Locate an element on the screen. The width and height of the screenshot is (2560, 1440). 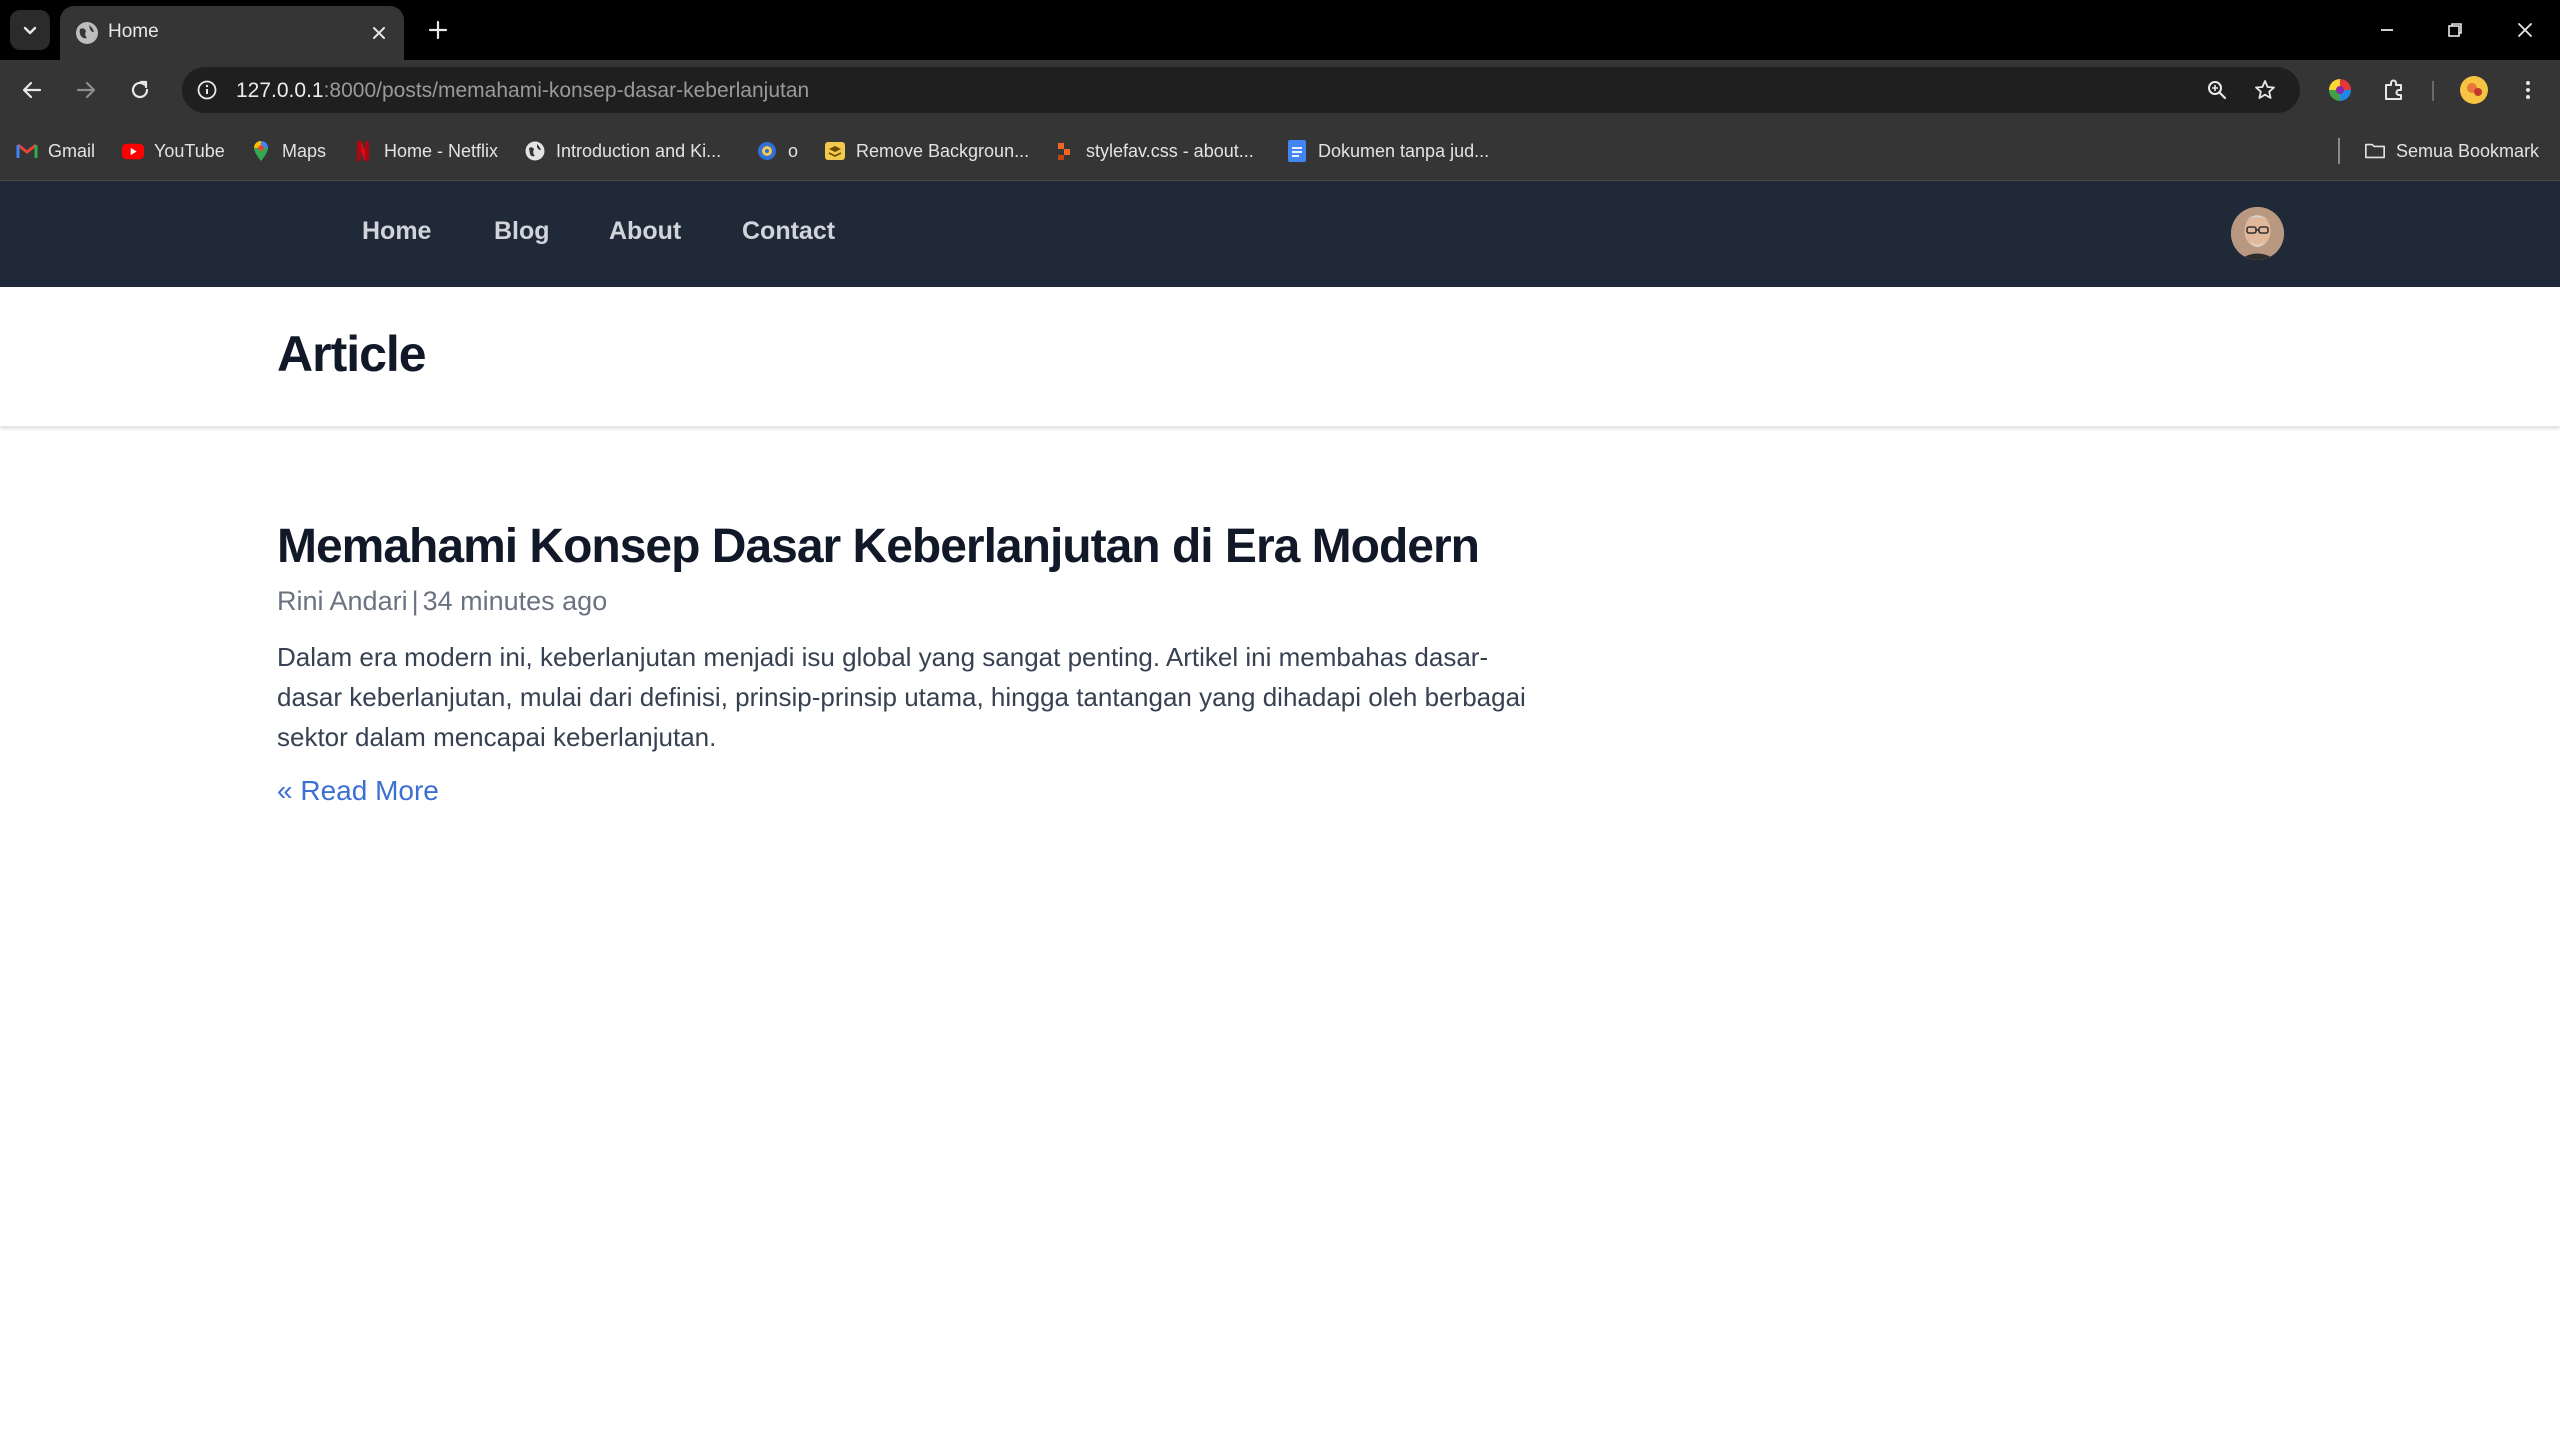
all-bookmarks-label: Semua Bookmark is located at coordinates (2468, 150).